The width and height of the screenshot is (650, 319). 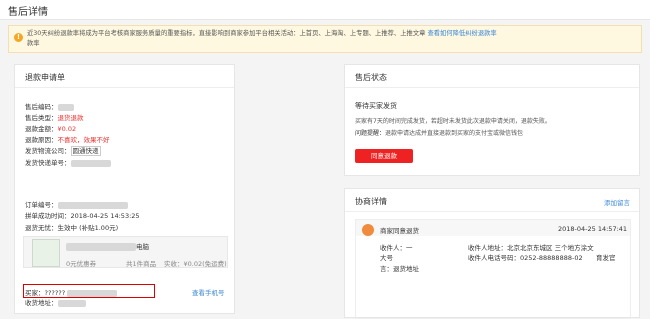 What do you see at coordinates (72, 228) in the screenshot?
I see `row-return-worry-free: 退货无忧：生效中 (补贴1.00元)` at bounding box center [72, 228].